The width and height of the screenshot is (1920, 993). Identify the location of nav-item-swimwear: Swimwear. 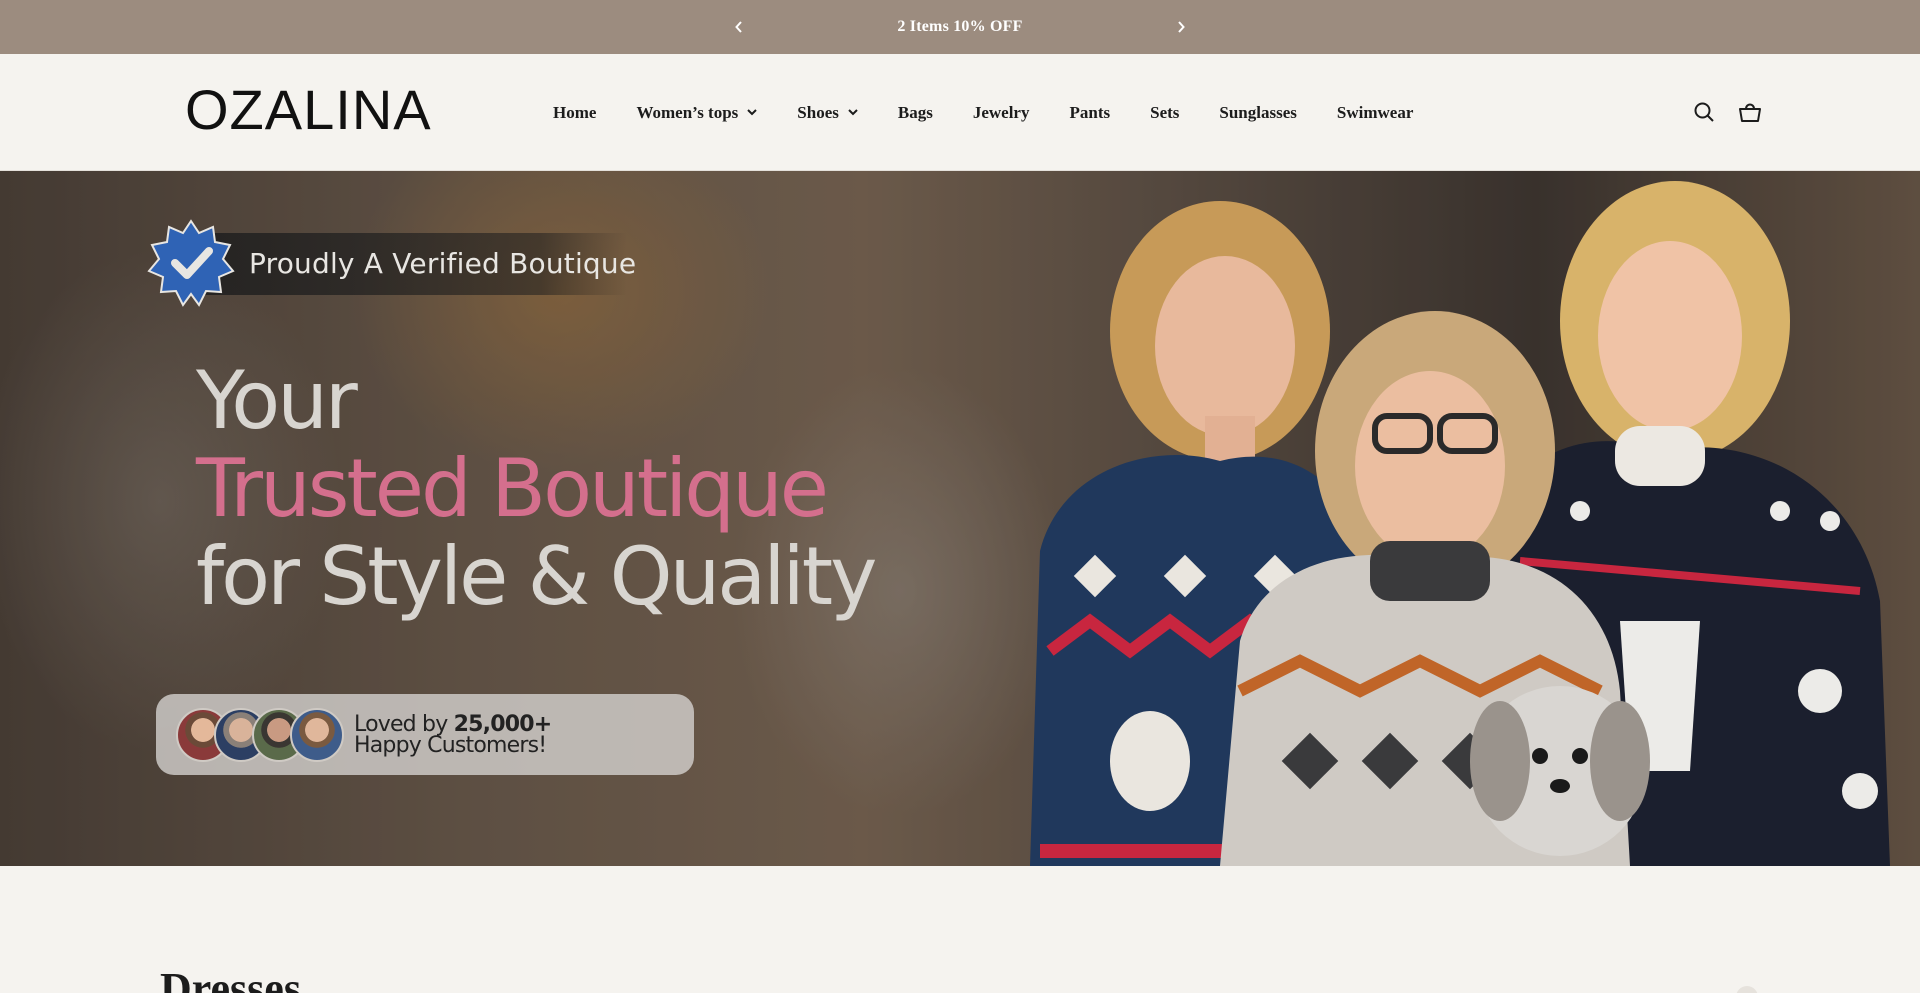
(1375, 113).